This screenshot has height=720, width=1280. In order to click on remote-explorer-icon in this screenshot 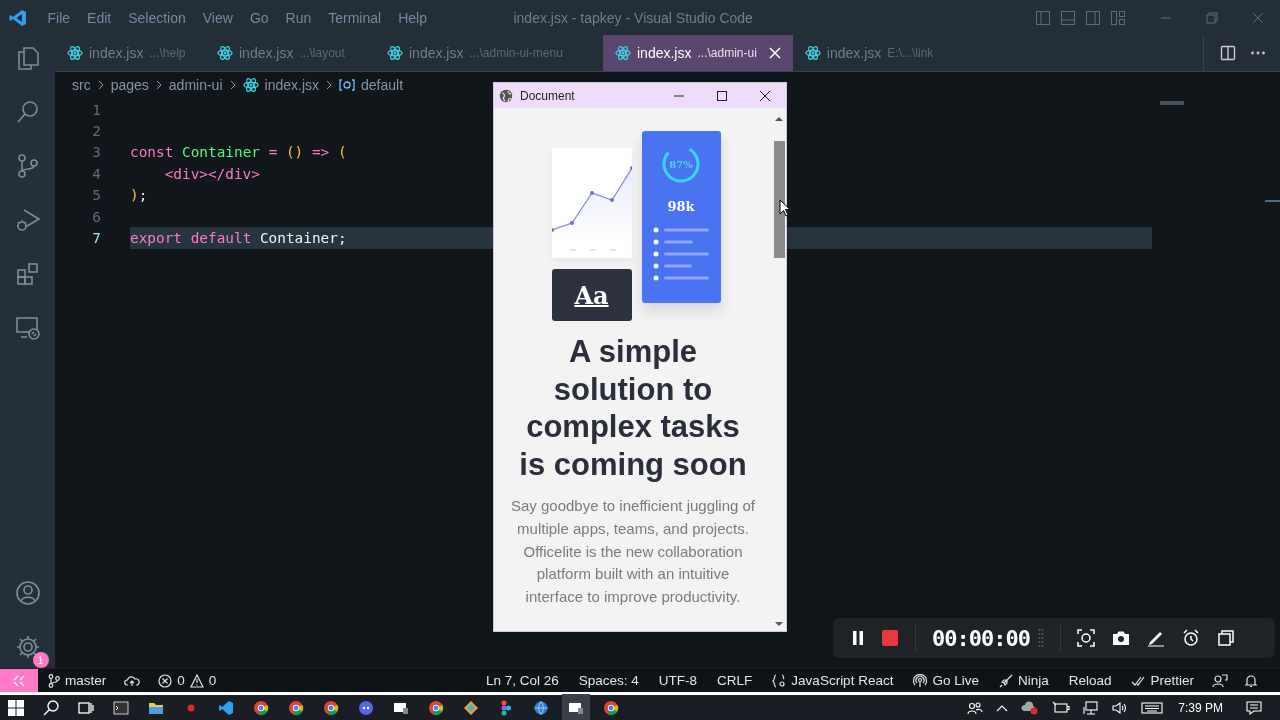, I will do `click(27, 328)`.